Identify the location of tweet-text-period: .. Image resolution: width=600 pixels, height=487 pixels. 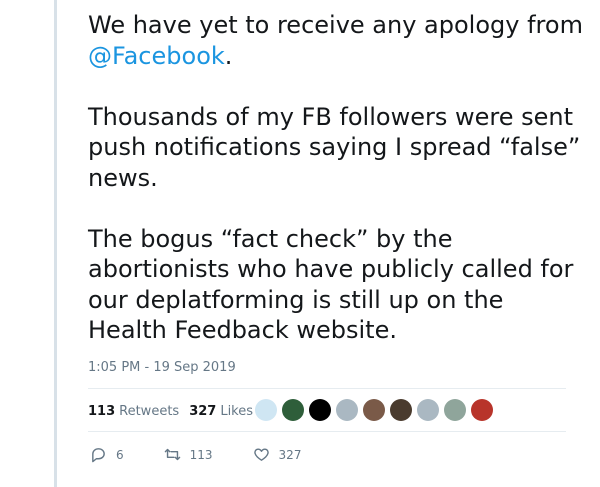
(228, 55).